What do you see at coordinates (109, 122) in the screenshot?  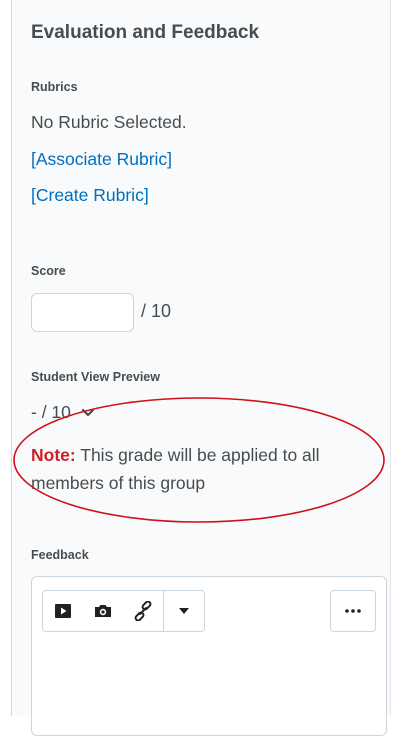 I see `rubric-status: No Rubric Selected.` at bounding box center [109, 122].